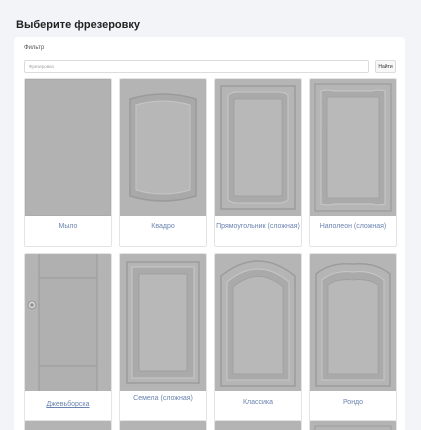 The width and height of the screenshot is (421, 430). What do you see at coordinates (258, 147) in the screenshot?
I see `facade-image-rectangle` at bounding box center [258, 147].